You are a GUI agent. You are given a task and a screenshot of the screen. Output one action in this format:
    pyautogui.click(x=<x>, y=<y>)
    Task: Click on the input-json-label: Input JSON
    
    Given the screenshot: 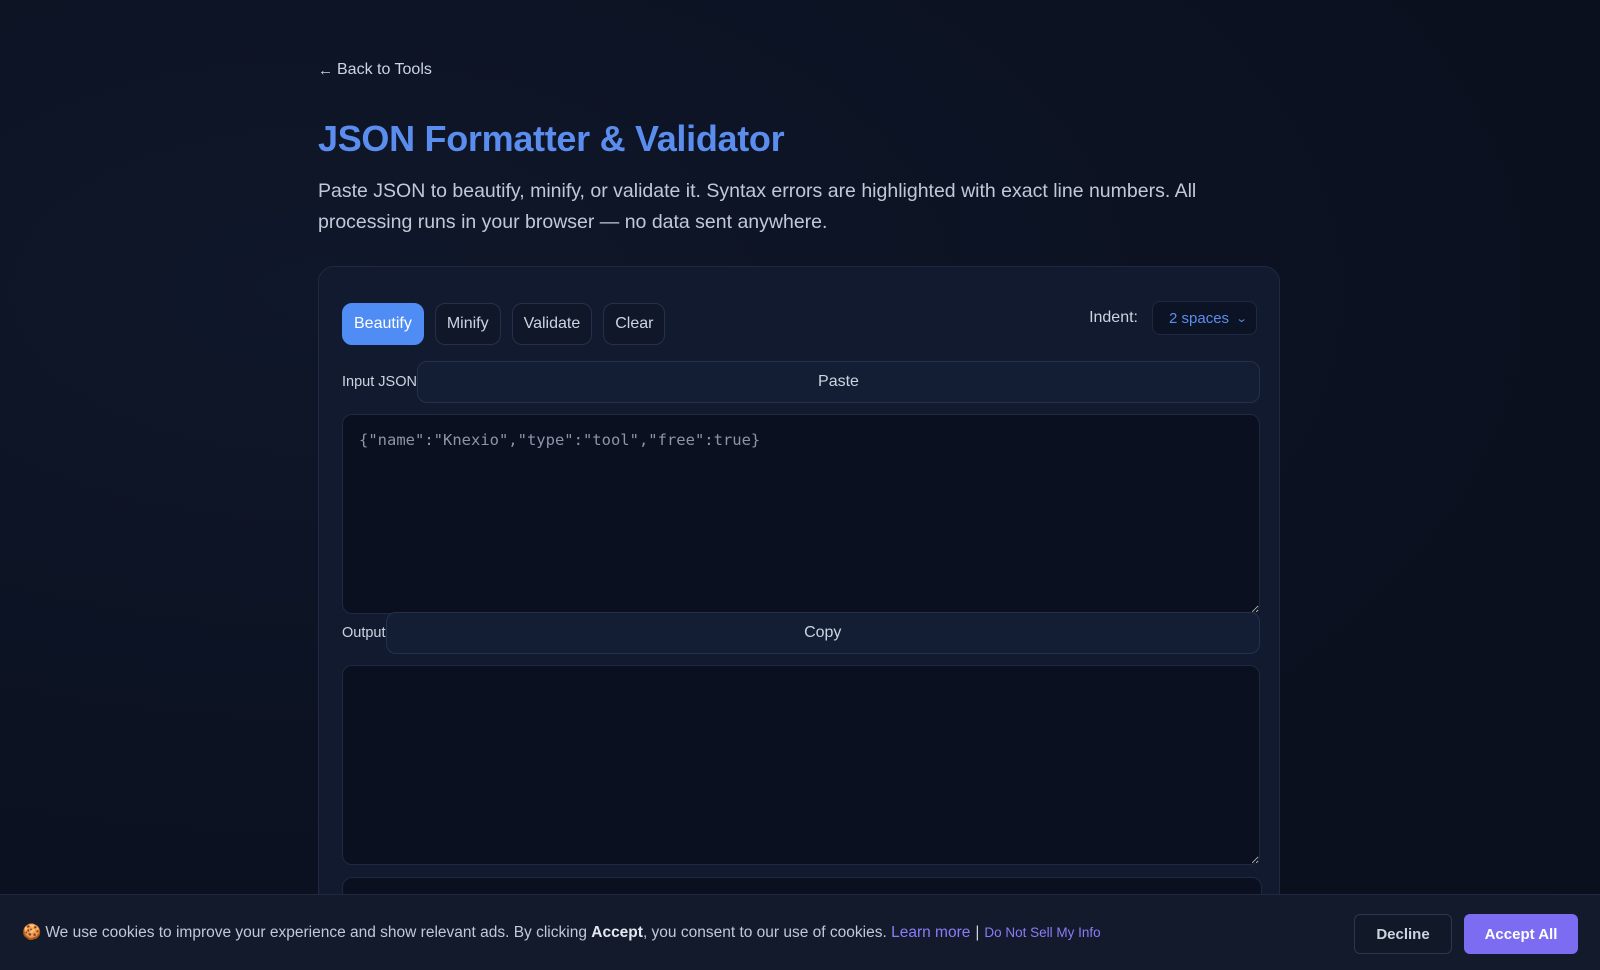 What is the action you would take?
    pyautogui.click(x=379, y=382)
    